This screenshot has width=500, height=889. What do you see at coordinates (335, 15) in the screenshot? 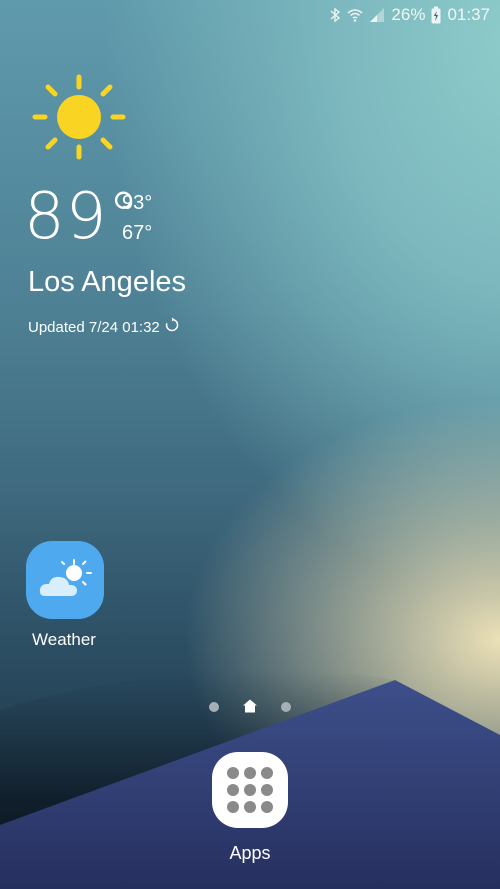
I see `bluetooth-icon` at bounding box center [335, 15].